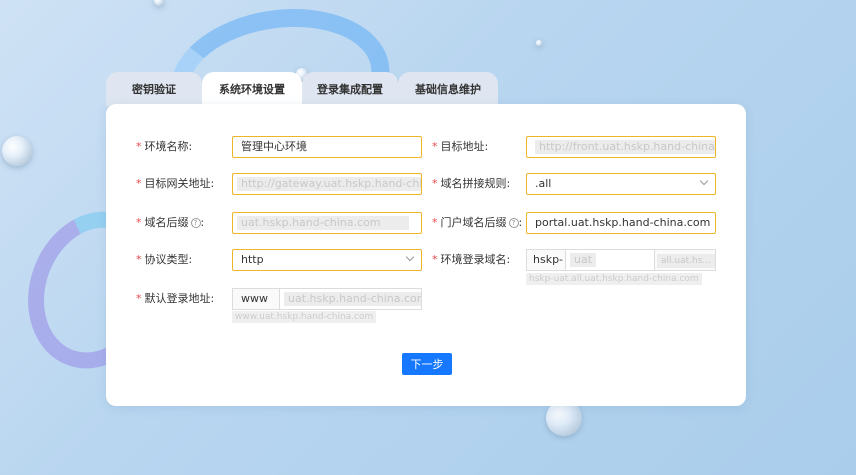 The image size is (856, 475). I want to click on target-addr-label: * 目标地址:, so click(460, 146).